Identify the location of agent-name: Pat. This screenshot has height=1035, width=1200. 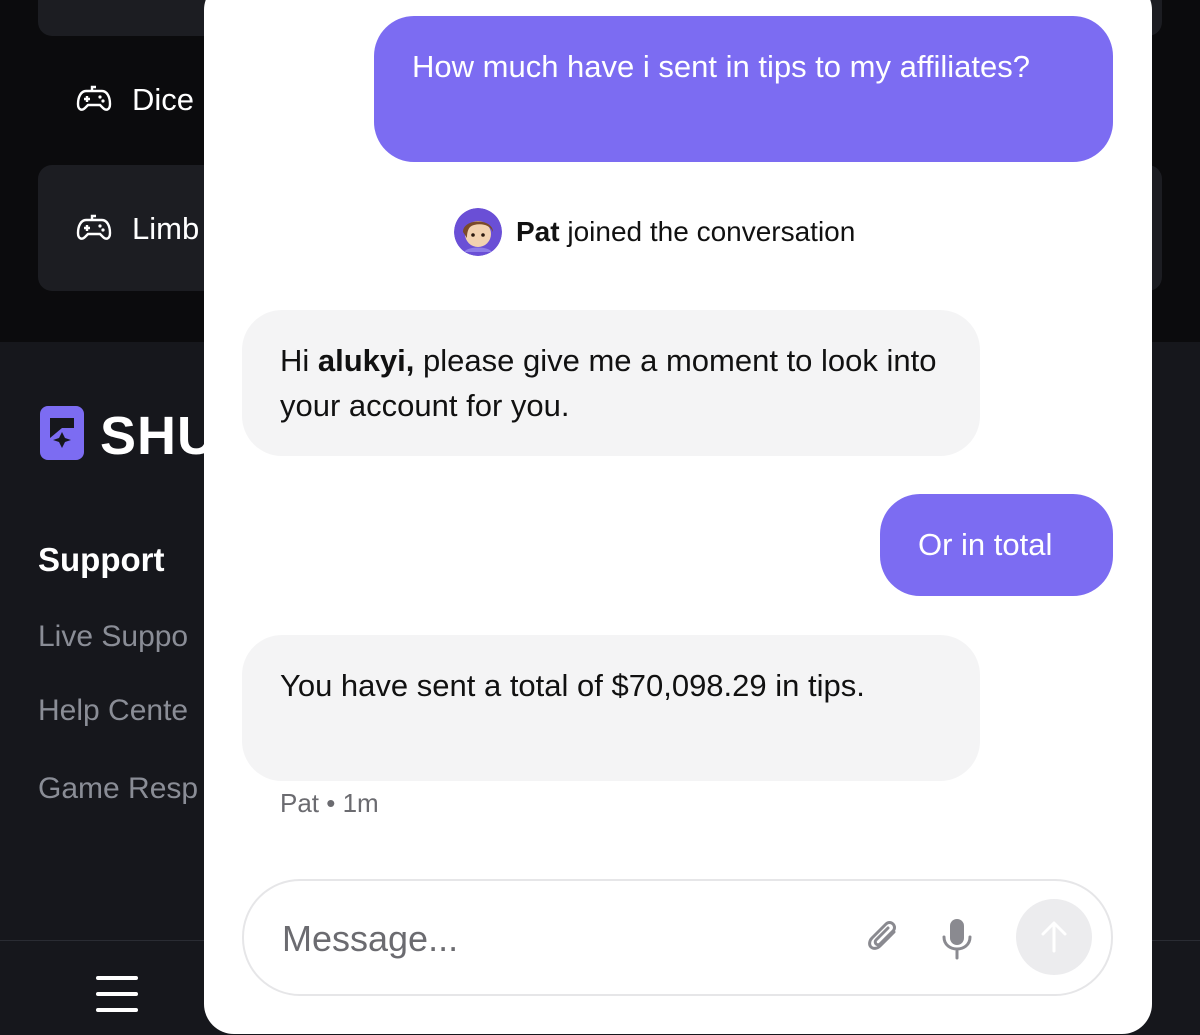
(538, 231).